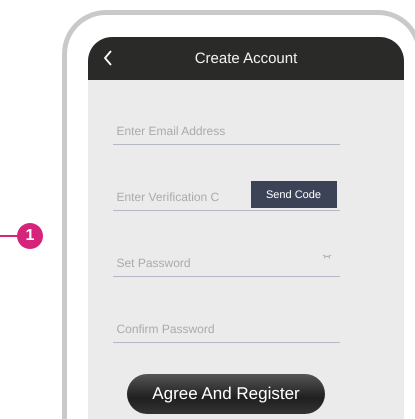  Describe the element at coordinates (293, 194) in the screenshot. I see `send-code-button: Send Code` at that location.